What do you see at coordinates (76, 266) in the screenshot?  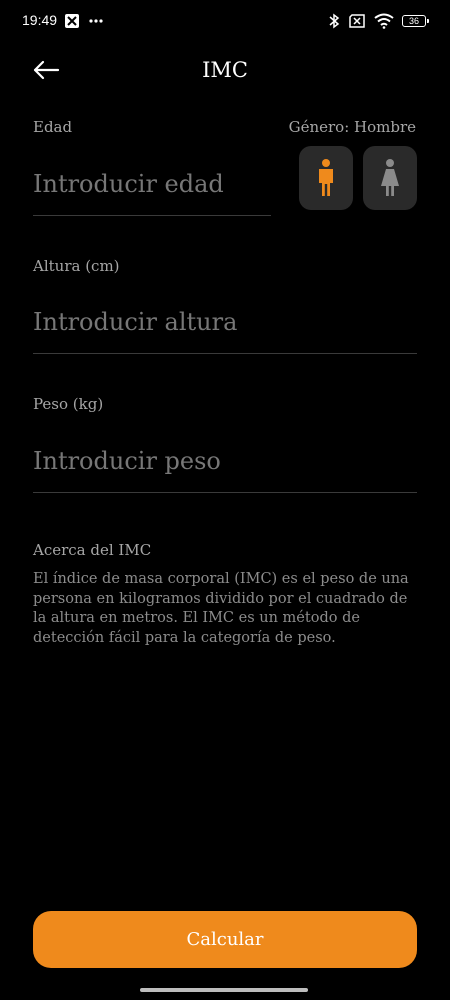 I see `height-label: Altura (cm)` at bounding box center [76, 266].